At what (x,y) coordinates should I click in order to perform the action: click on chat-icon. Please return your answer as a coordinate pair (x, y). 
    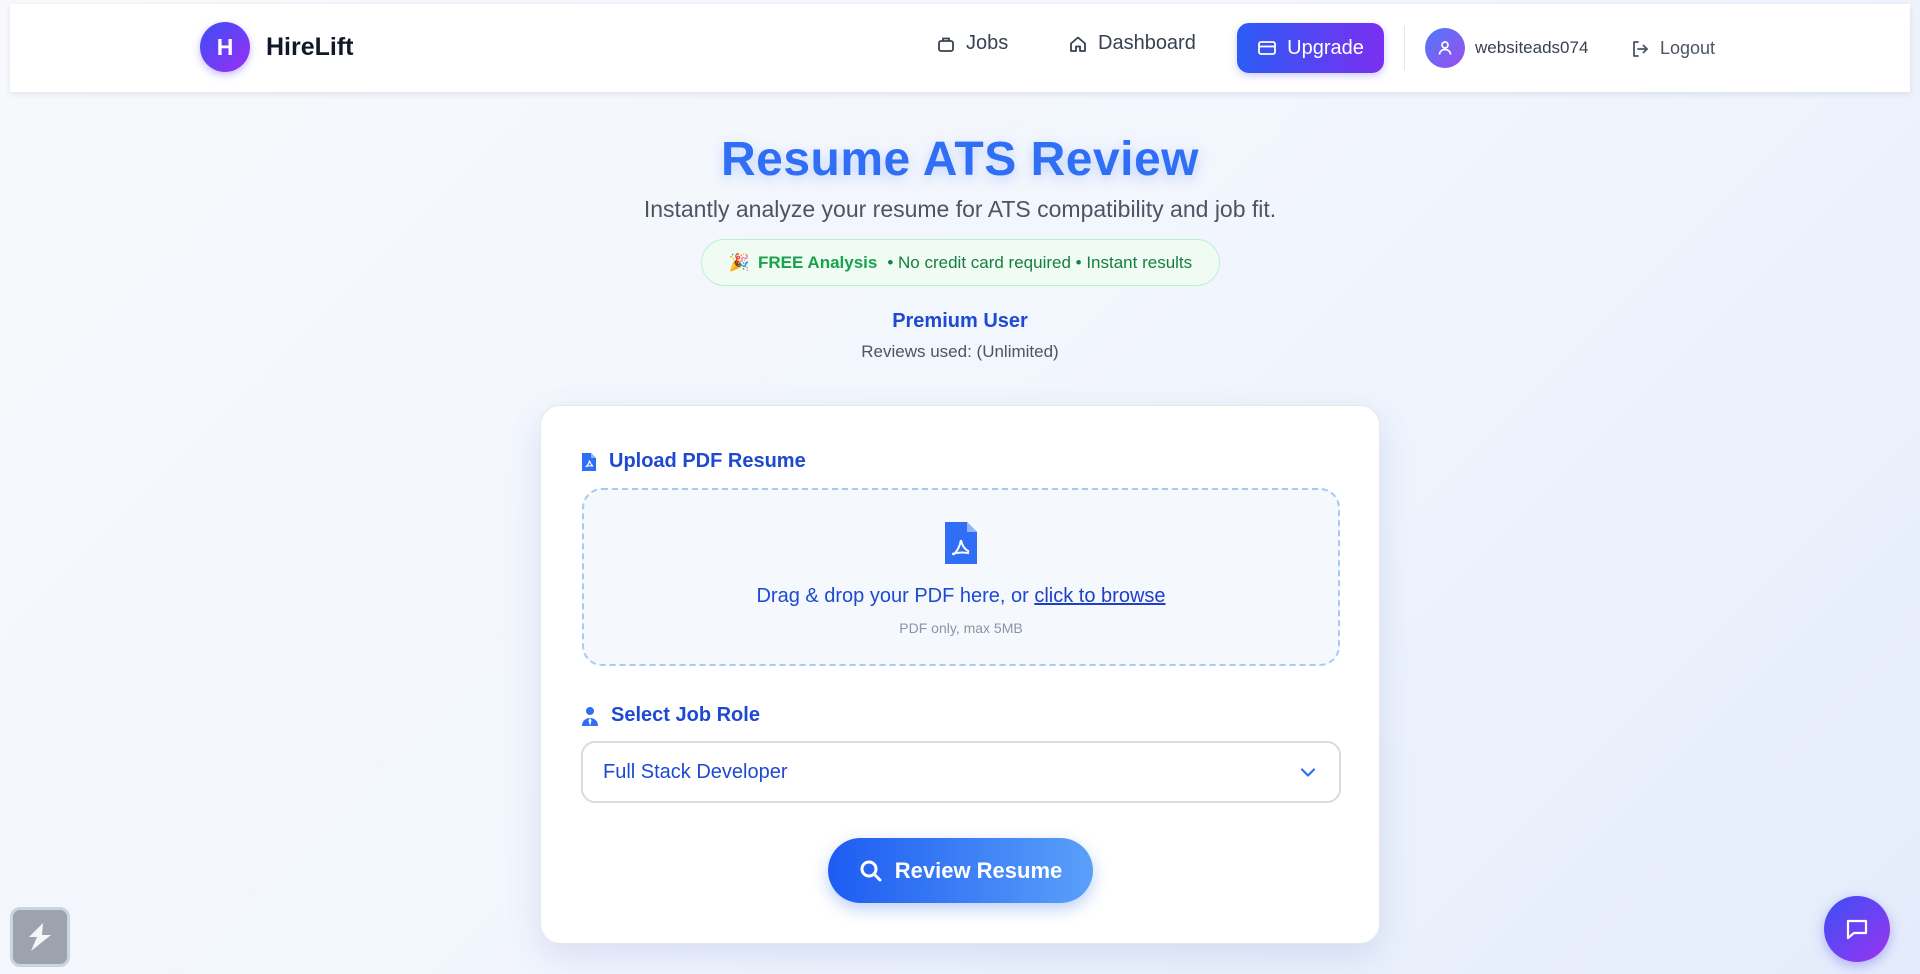
    Looking at the image, I should click on (1857, 929).